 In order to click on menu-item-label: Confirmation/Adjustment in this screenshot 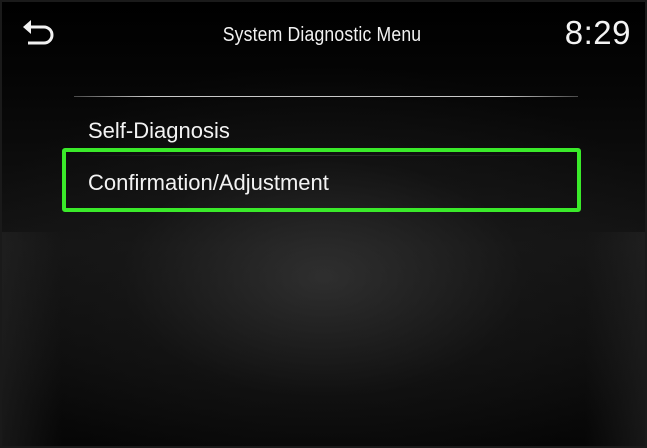, I will do `click(208, 182)`.